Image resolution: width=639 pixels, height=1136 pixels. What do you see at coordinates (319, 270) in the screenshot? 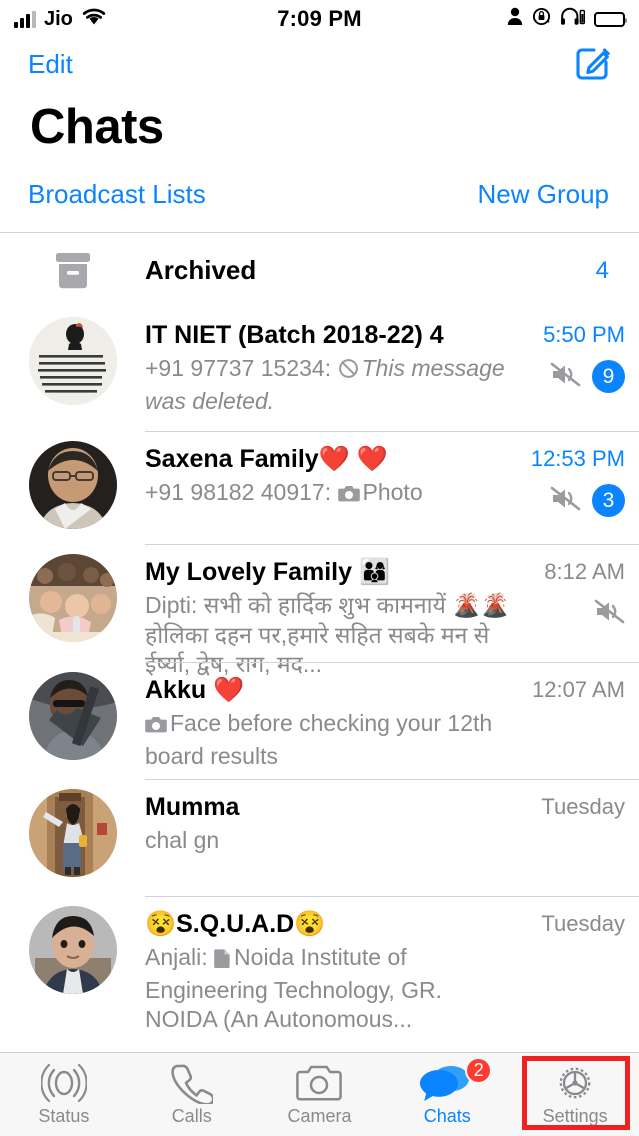
I see `archived-row: Archived 4` at bounding box center [319, 270].